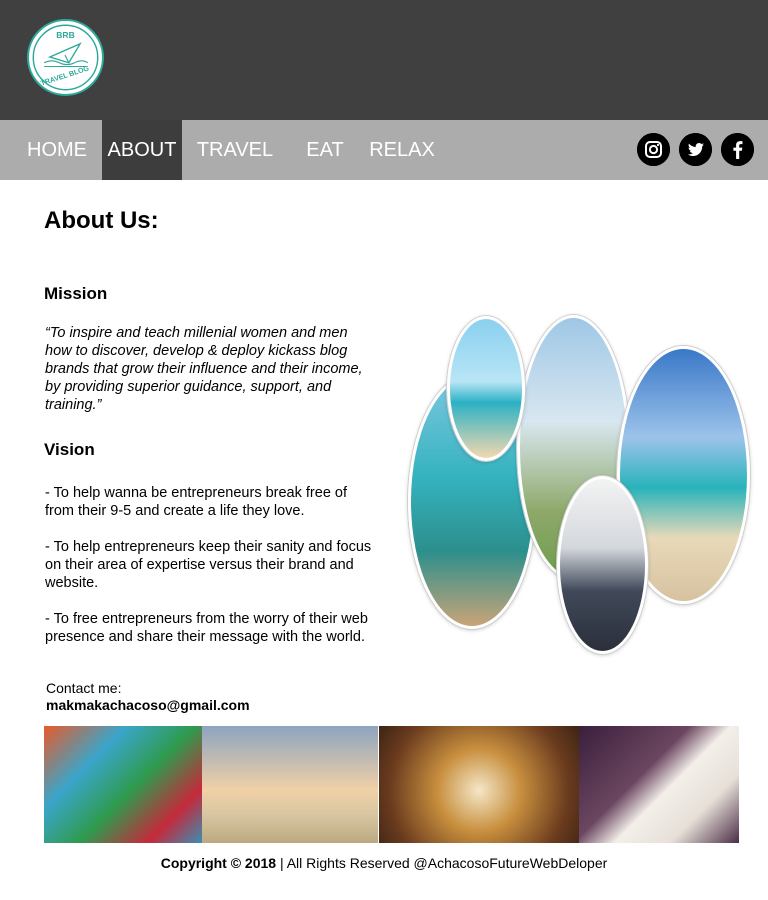  I want to click on nav-item-home: HOME, so click(57, 150).